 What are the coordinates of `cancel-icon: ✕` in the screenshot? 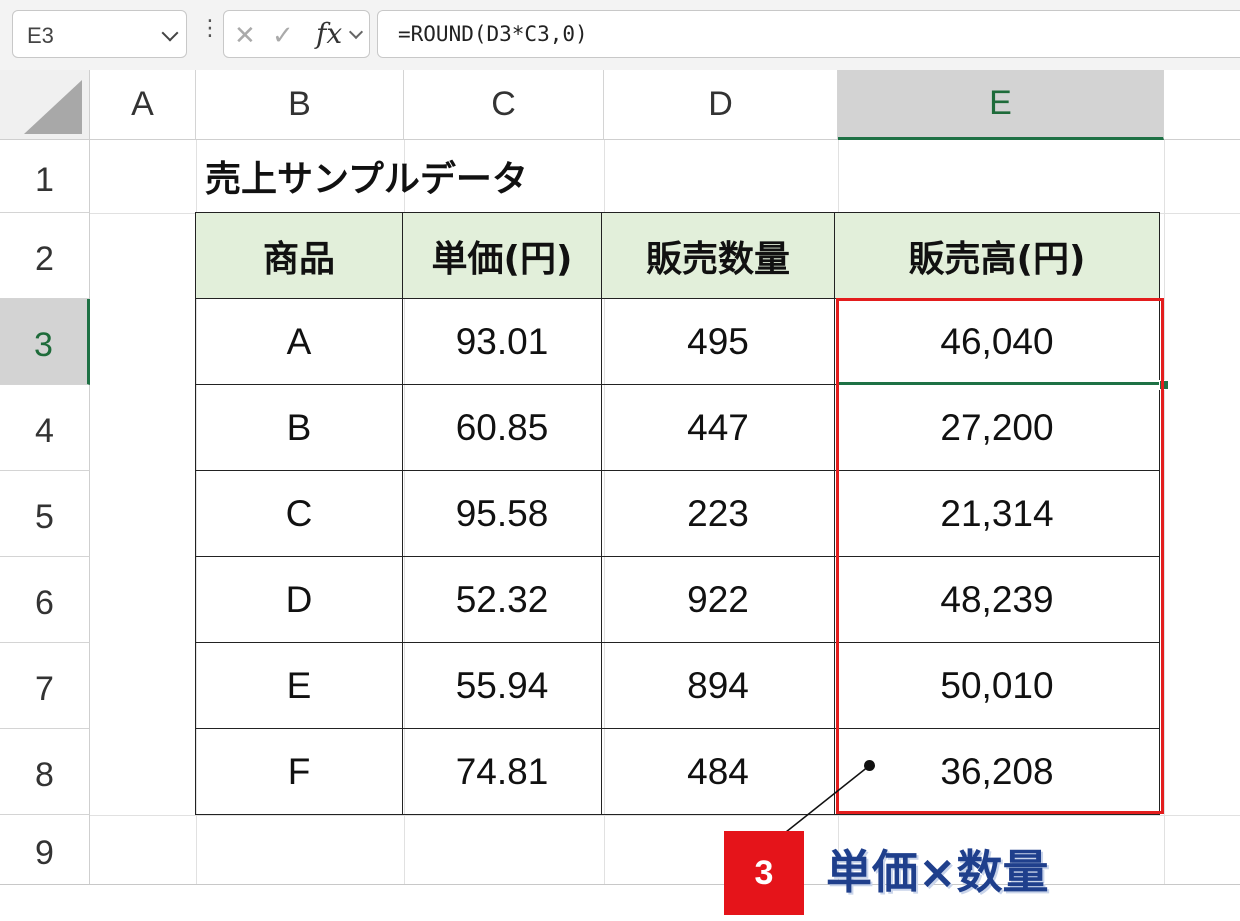 It's located at (245, 36).